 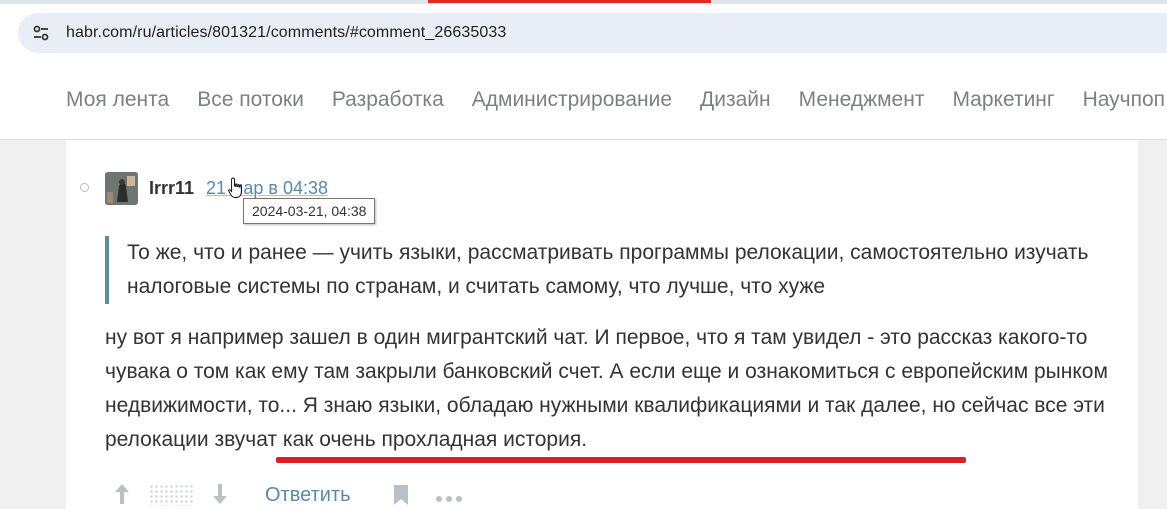 What do you see at coordinates (171, 188) in the screenshot?
I see `comment-author: Irrr11` at bounding box center [171, 188].